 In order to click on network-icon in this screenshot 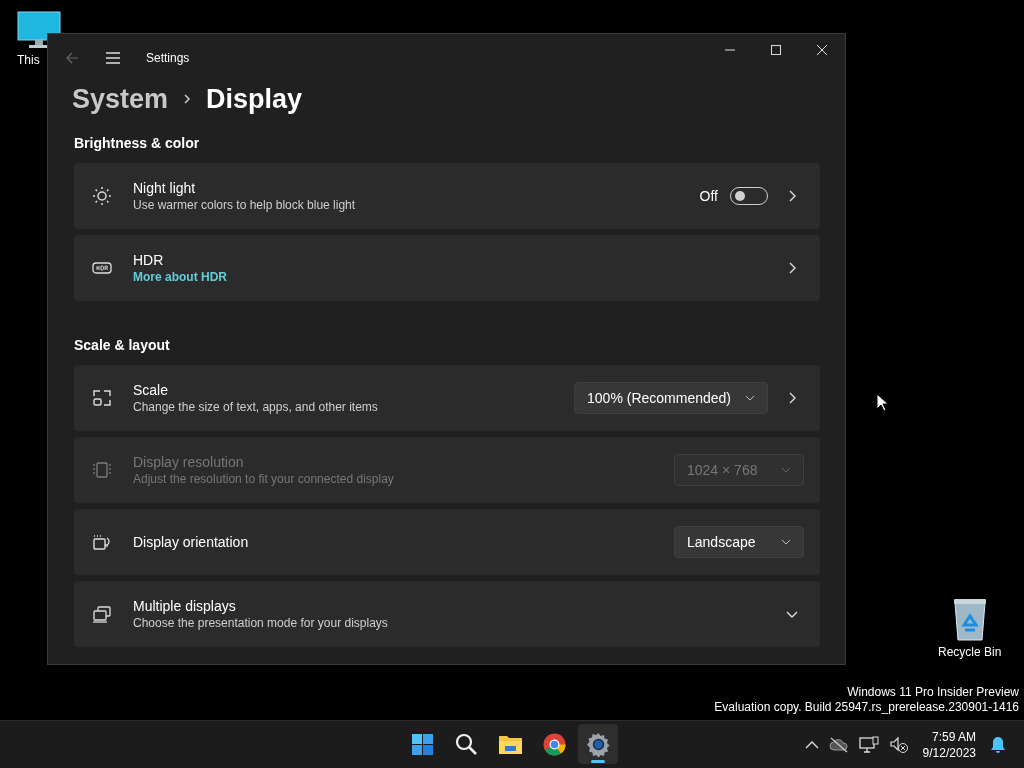, I will do `click(868, 744)`.